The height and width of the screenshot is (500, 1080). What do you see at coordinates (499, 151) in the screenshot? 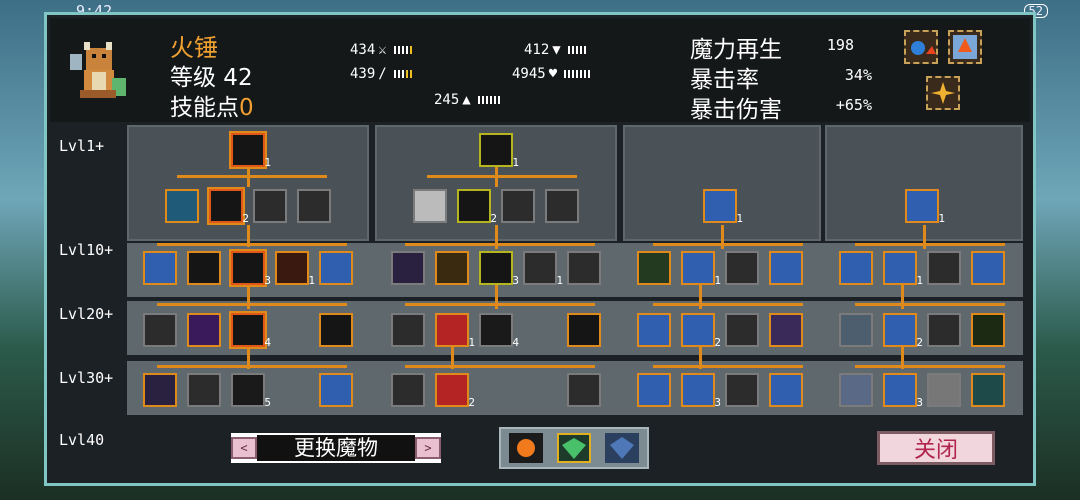
I see `skill-node-flame-strike: 1` at bounding box center [499, 151].